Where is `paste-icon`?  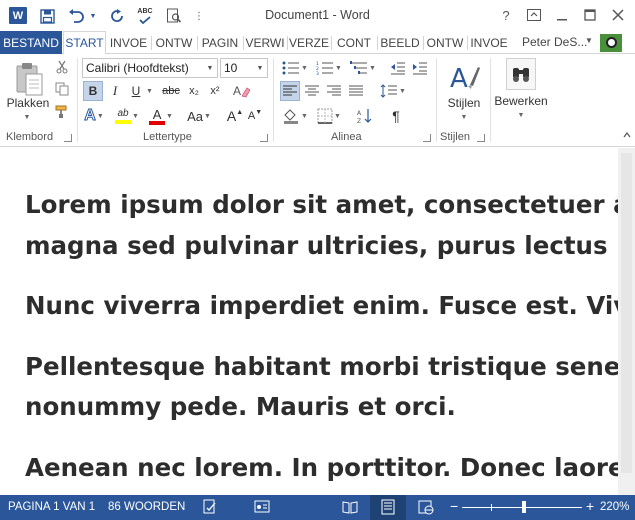 paste-icon is located at coordinates (30, 79).